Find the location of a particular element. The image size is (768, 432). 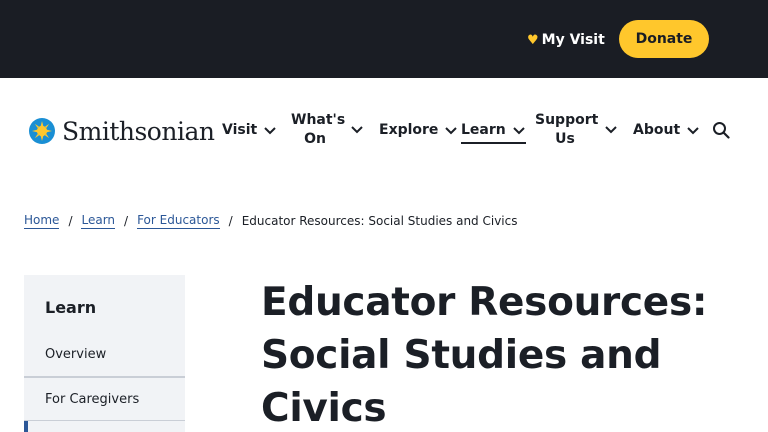

logo-wordmark: Smithsonian is located at coordinates (138, 131).